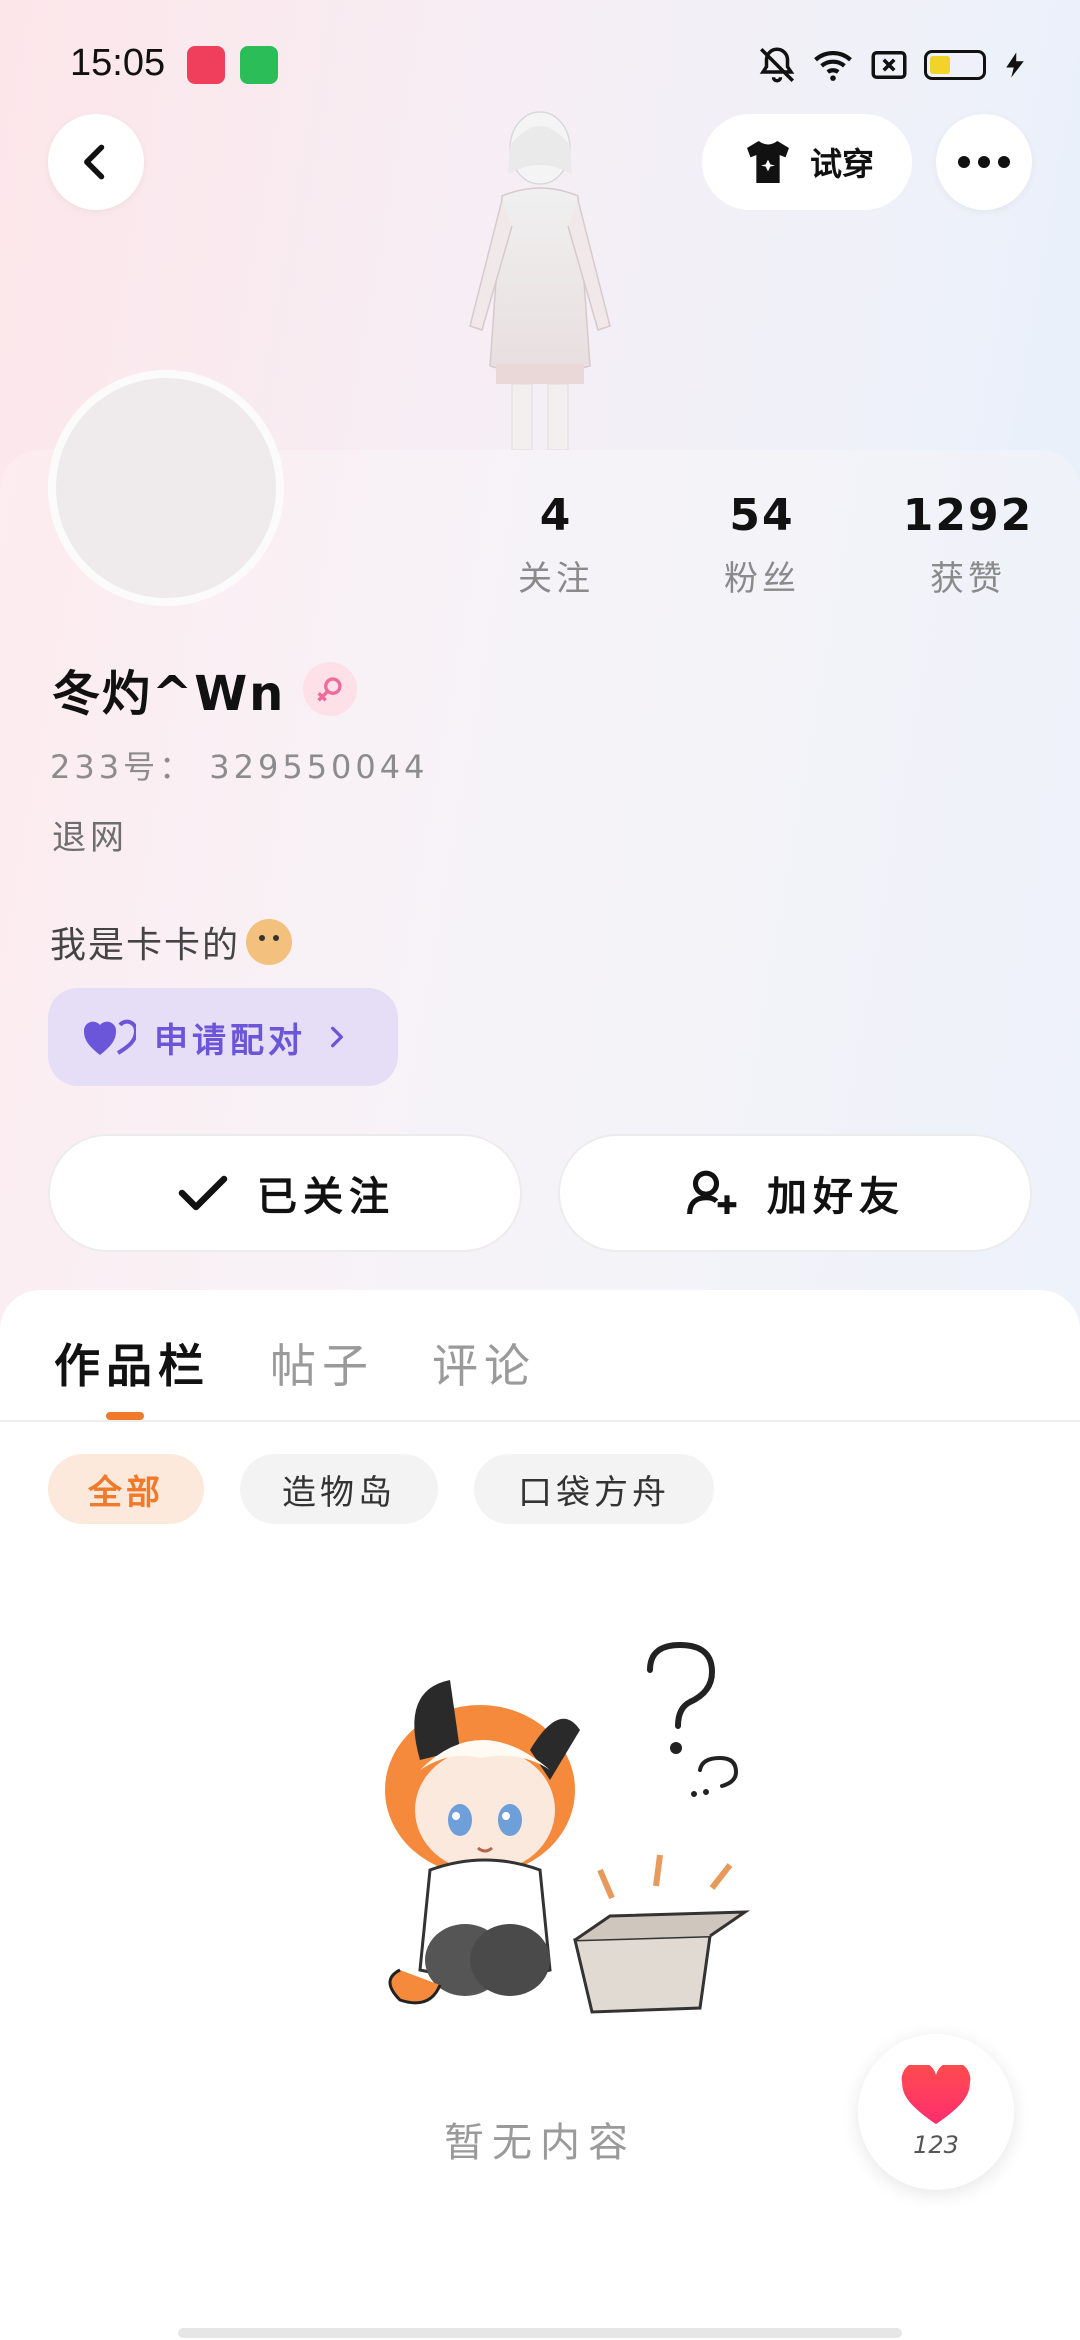  I want to click on avatar-character-figure, so click(540, 280).